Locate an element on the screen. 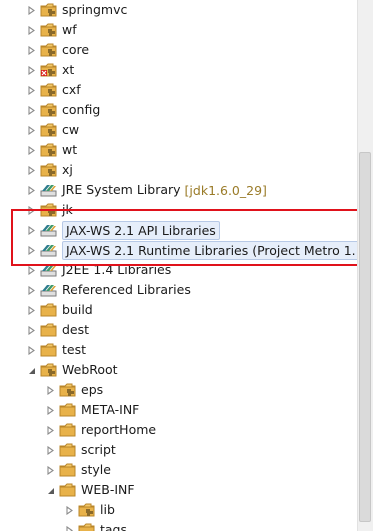 The width and height of the screenshot is (373, 531). tree-item: cxf is located at coordinates (53, 90).